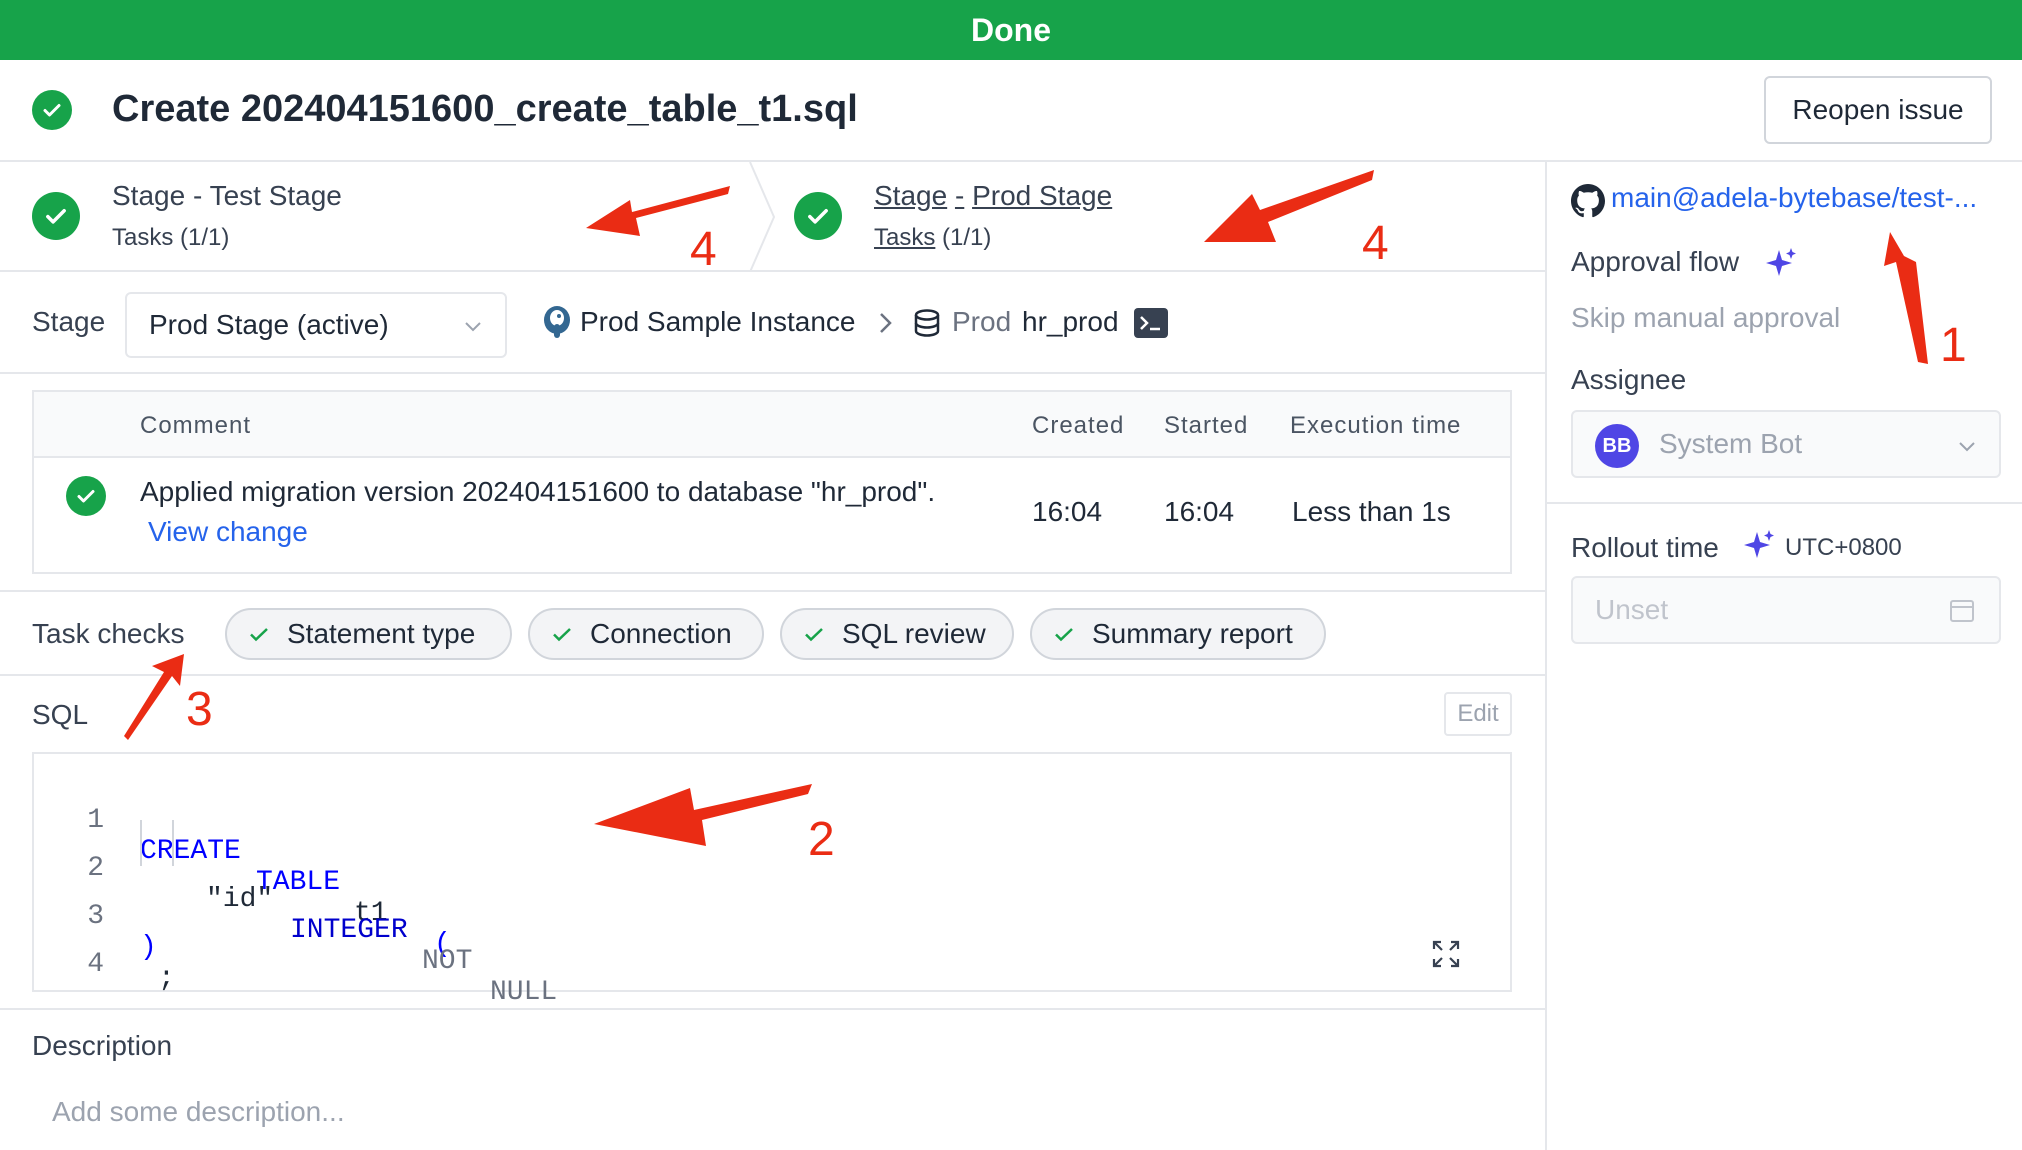  I want to click on stage-label: Stage, so click(69, 321).